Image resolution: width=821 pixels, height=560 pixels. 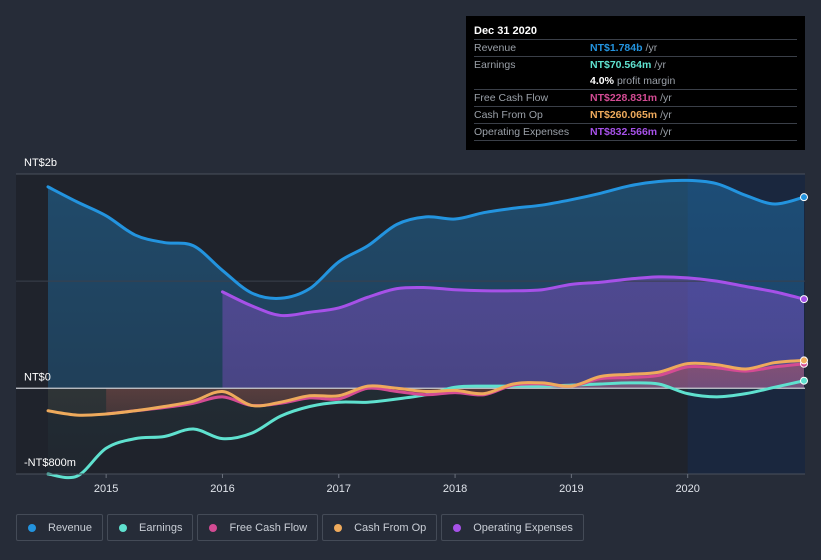 I want to click on tooltip-value: NT$228.831m, so click(x=624, y=98).